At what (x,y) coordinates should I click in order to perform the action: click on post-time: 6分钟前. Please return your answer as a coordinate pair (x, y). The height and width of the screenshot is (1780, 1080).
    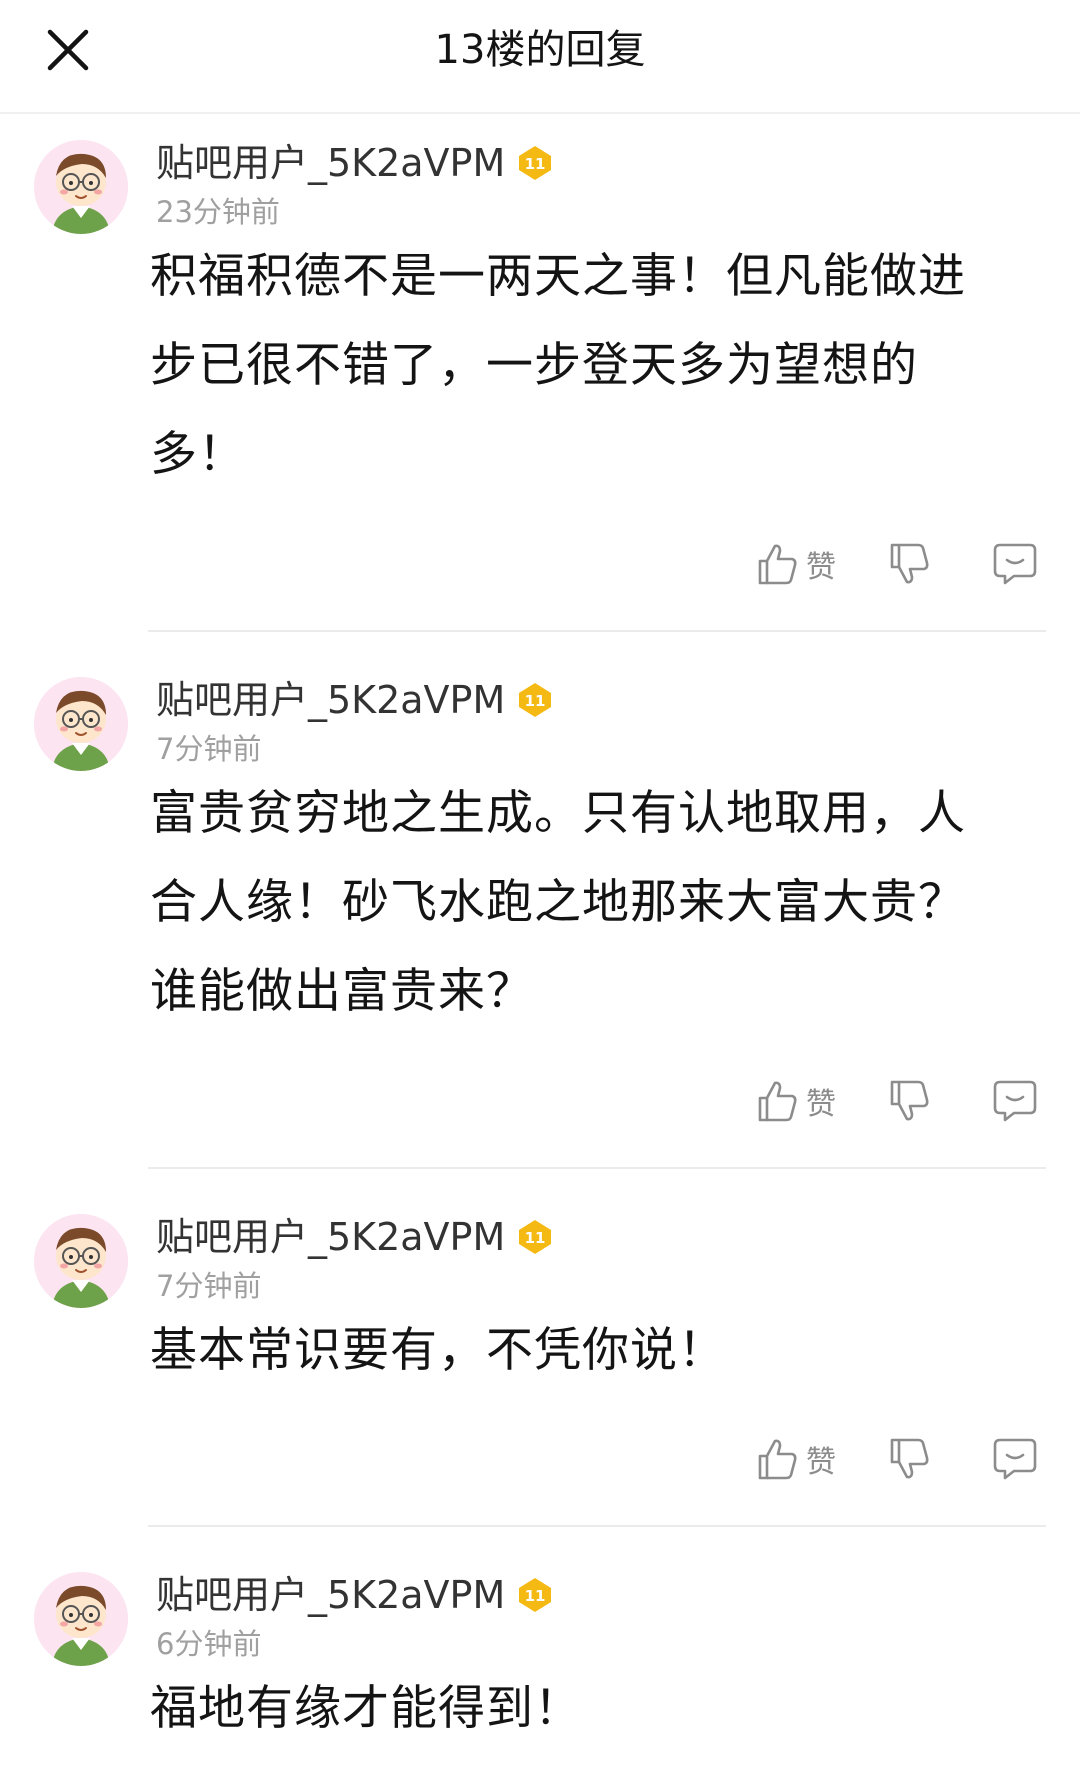
    Looking at the image, I should click on (209, 1644).